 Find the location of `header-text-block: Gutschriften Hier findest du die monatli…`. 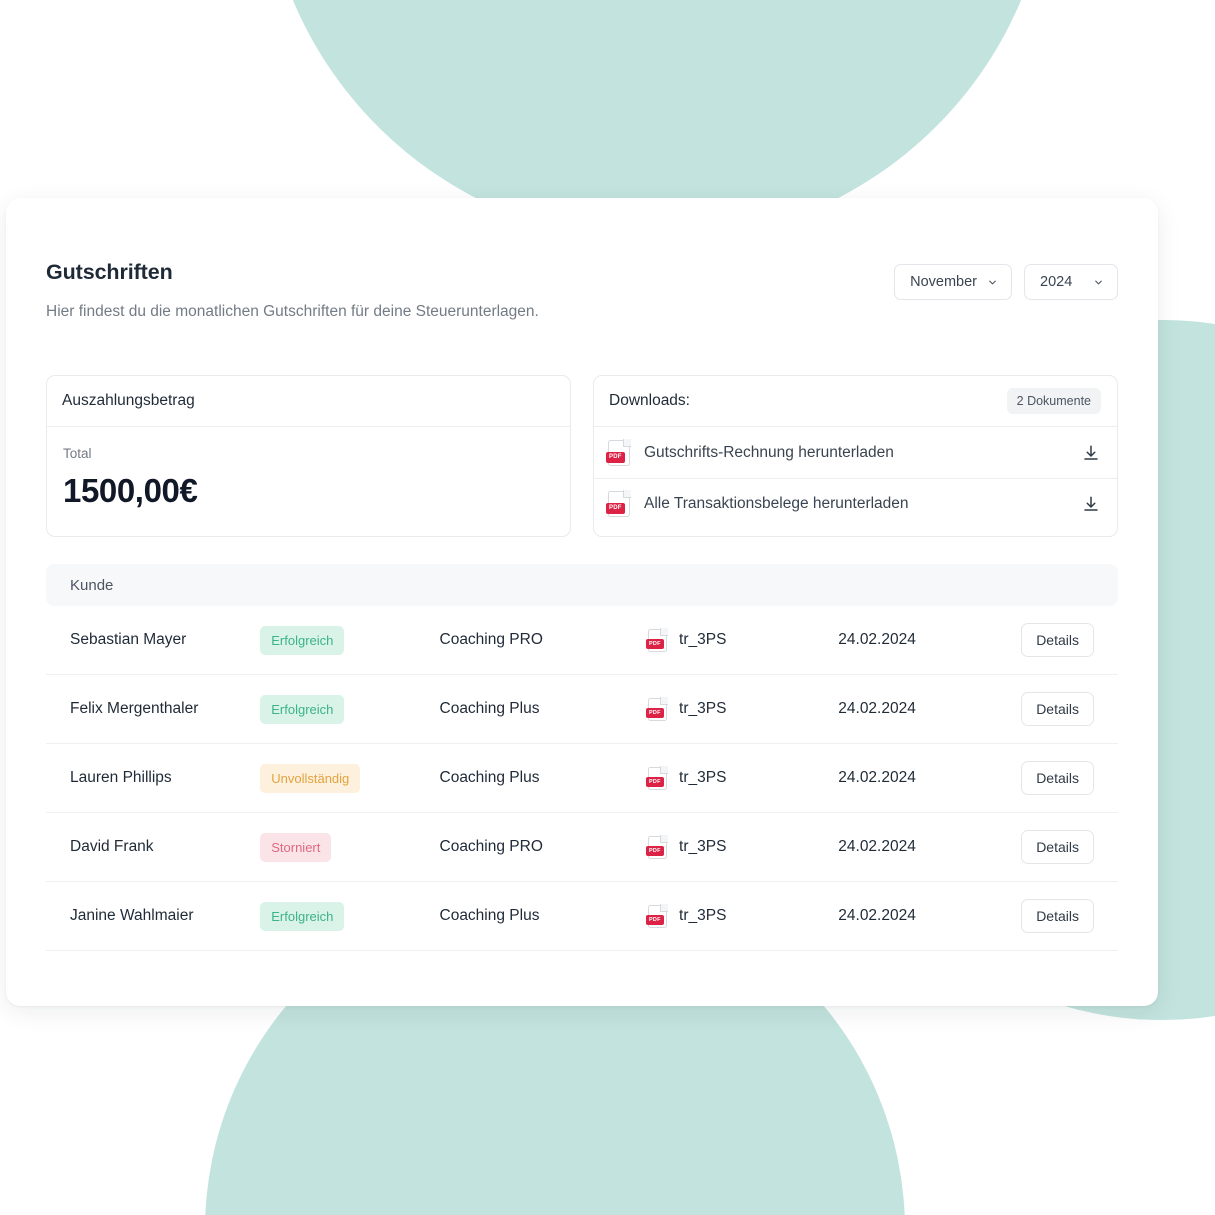

header-text-block: Gutschriften Hier findest du die monatli… is located at coordinates (292, 290).